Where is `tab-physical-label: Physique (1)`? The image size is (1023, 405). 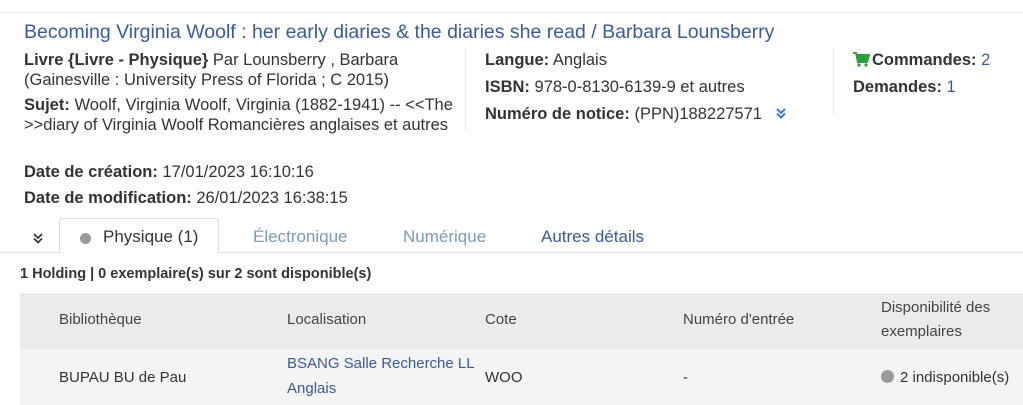 tab-physical-label: Physique (1) is located at coordinates (151, 236).